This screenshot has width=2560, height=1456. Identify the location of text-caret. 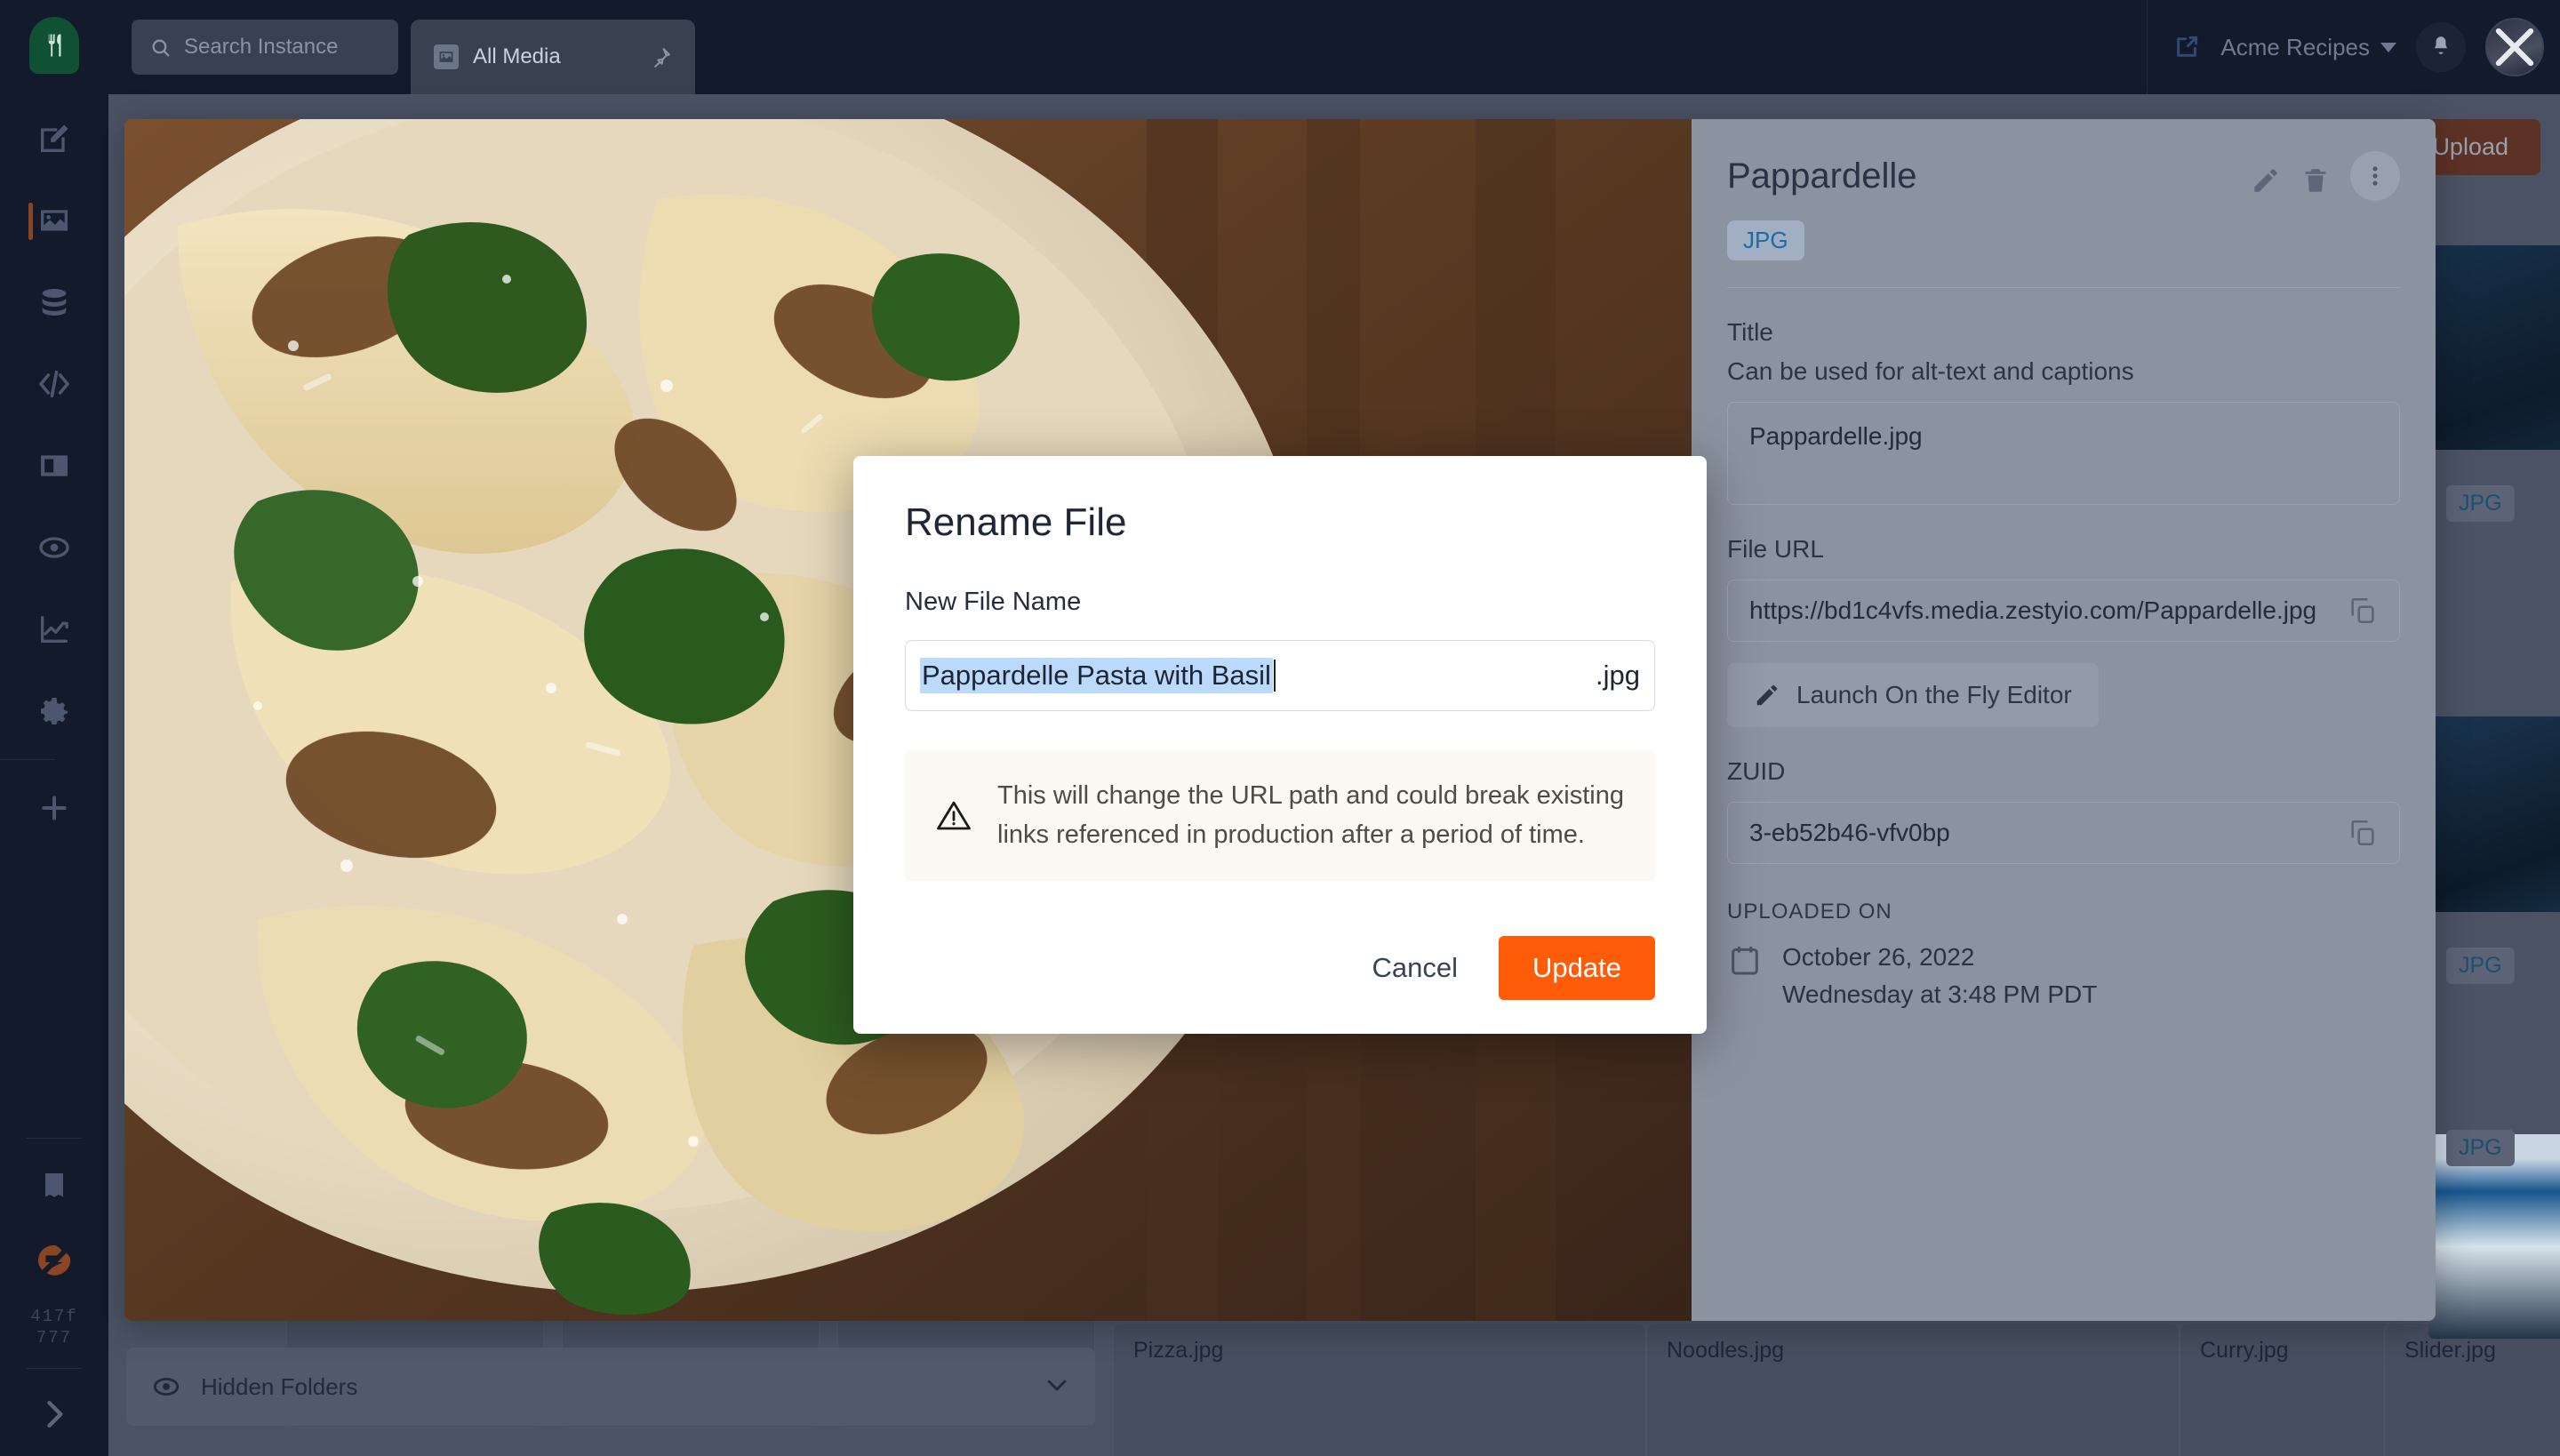
(1274, 676).